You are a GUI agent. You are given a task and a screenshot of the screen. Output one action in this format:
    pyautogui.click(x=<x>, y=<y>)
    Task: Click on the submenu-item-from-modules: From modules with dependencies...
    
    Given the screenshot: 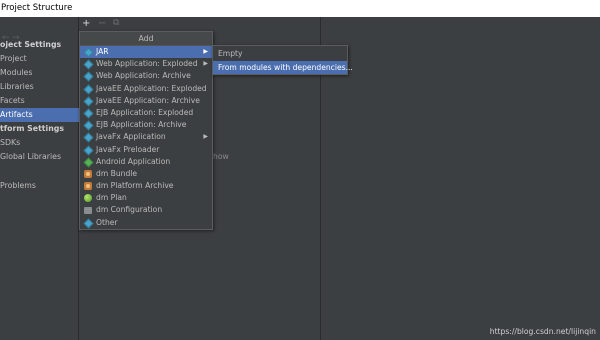 What is the action you would take?
    pyautogui.click(x=283, y=67)
    